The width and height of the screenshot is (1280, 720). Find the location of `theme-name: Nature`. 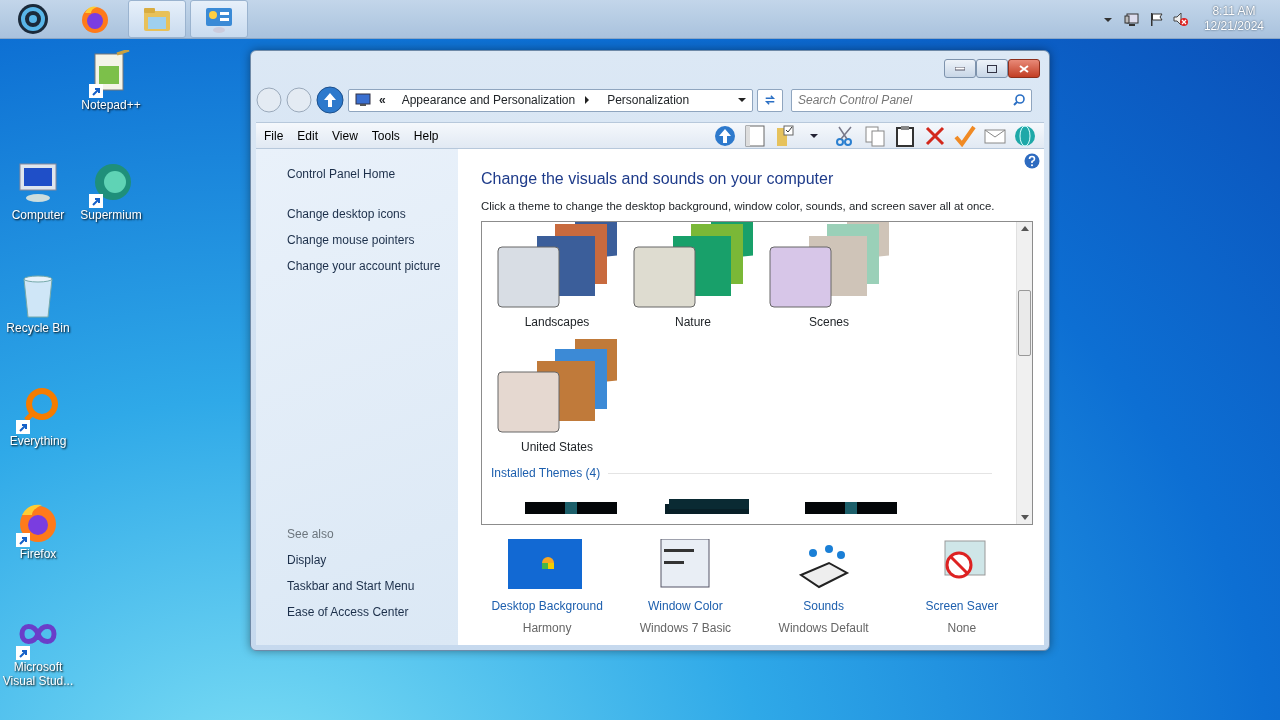

theme-name: Nature is located at coordinates (693, 322).